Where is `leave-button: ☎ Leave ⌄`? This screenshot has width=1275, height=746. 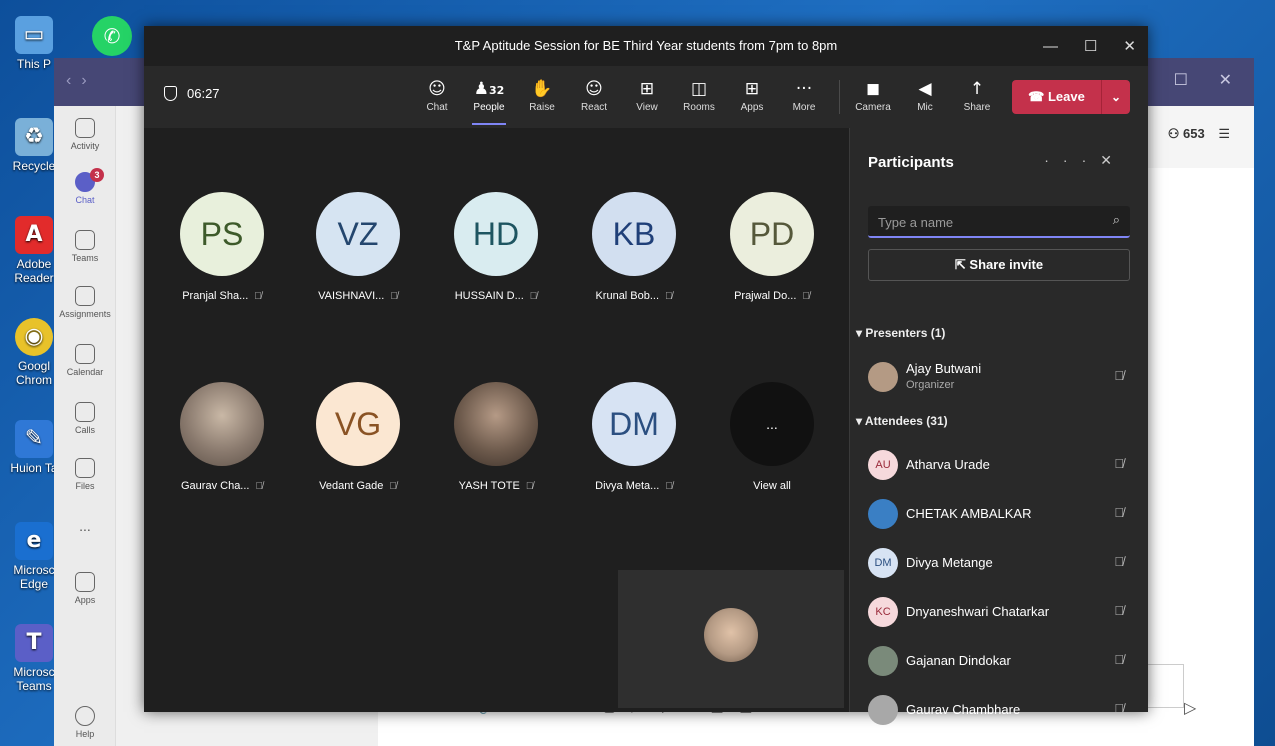
leave-button: ☎ Leave ⌄ is located at coordinates (1071, 97).